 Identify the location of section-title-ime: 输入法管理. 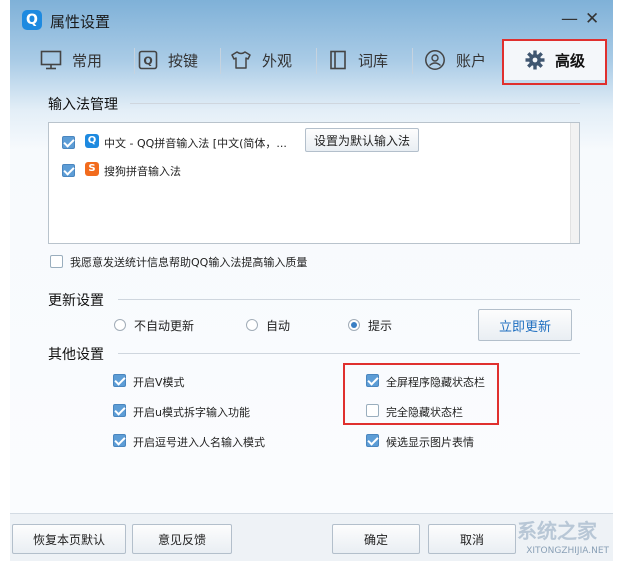
(83, 105).